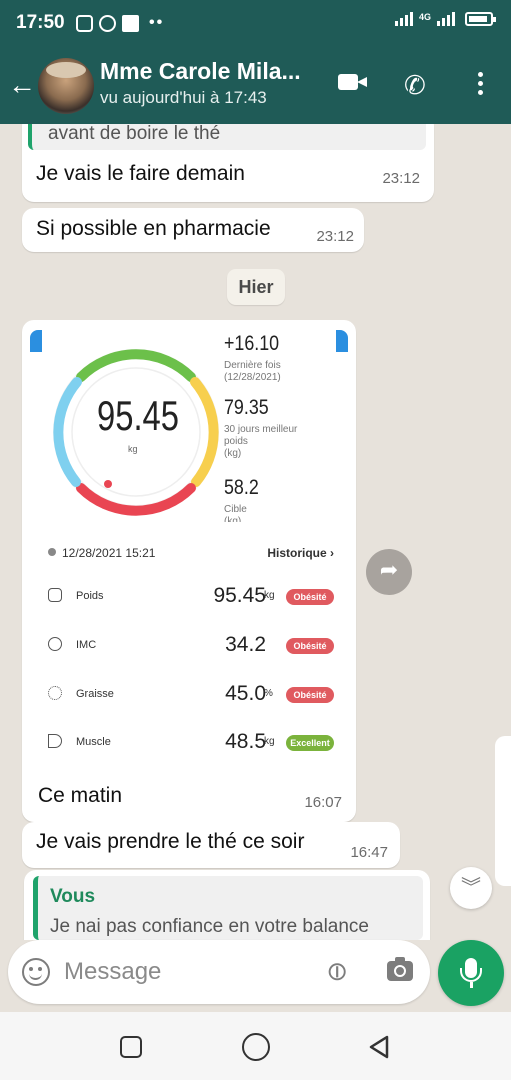 This screenshot has height=1080, width=511. What do you see at coordinates (389, 572) in the screenshot?
I see `forward-icon` at bounding box center [389, 572].